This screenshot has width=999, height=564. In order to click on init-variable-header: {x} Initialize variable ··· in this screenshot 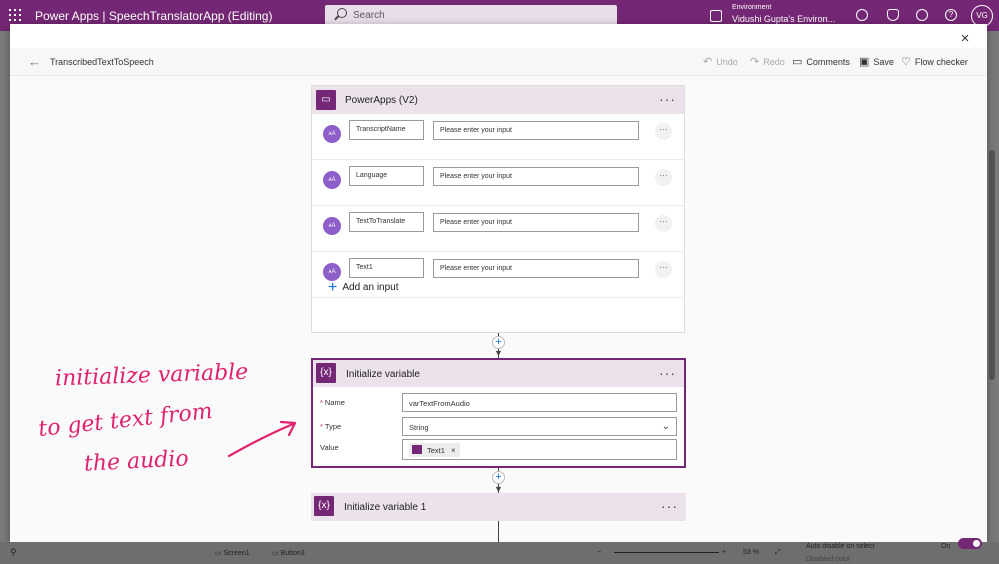, I will do `click(498, 373)`.